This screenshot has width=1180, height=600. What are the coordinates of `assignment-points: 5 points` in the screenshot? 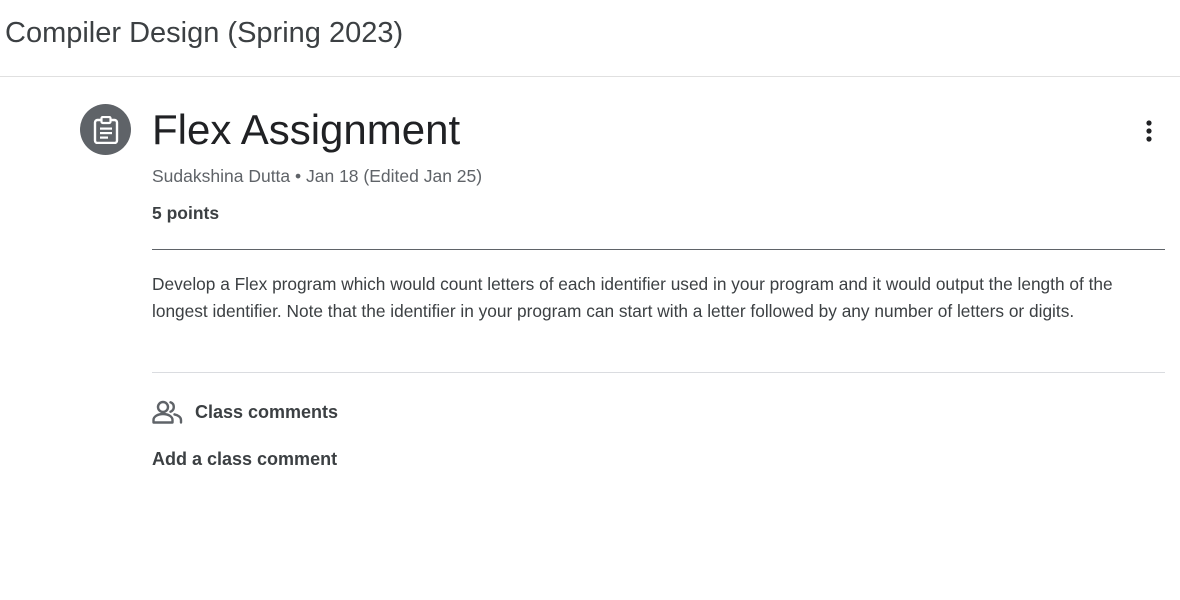 It's located at (186, 213).